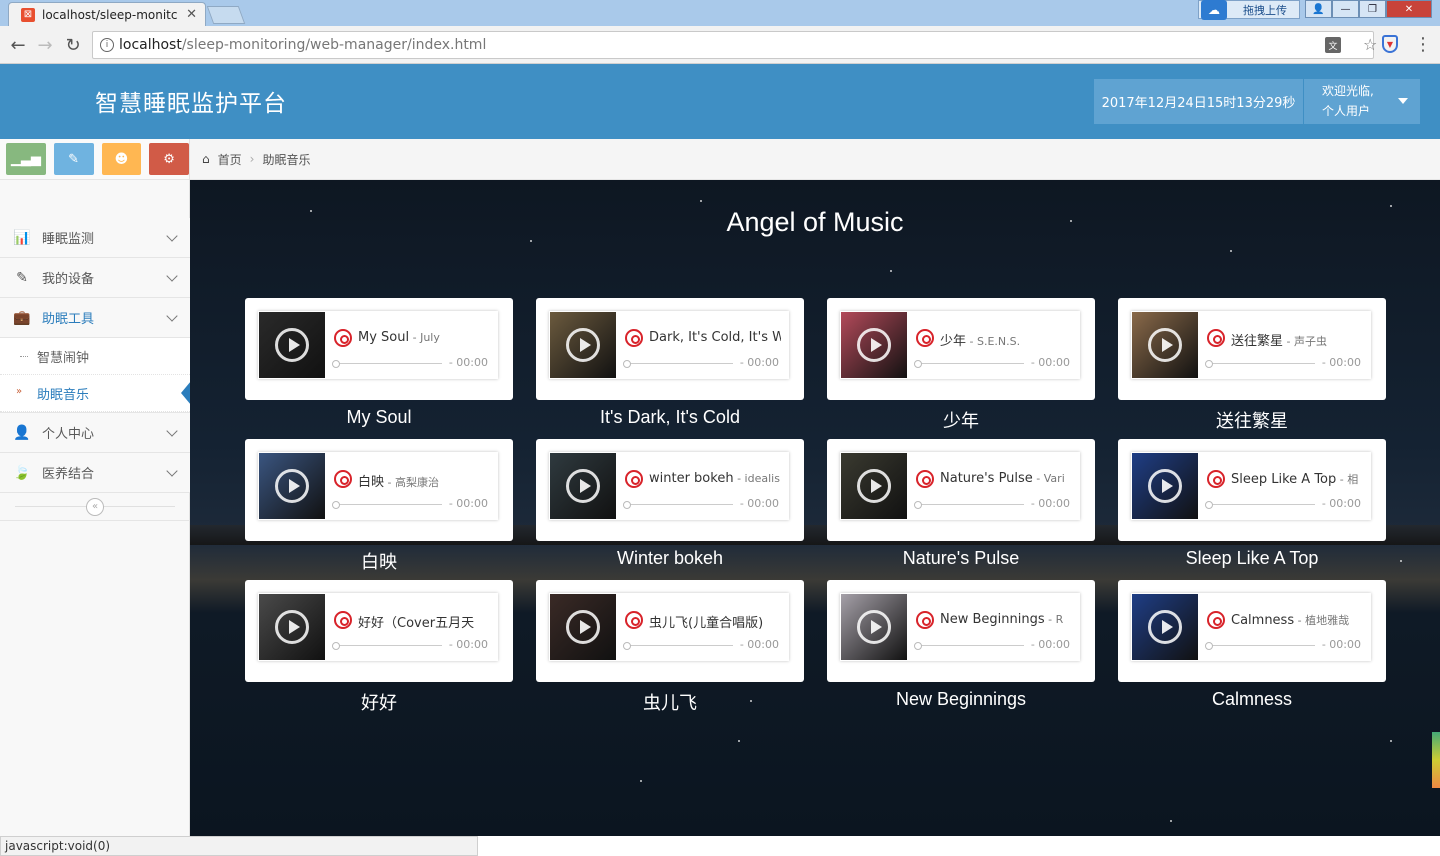  I want to click on sidebar-subitem-smart-alarm: 智慧闹钟, so click(95, 356).